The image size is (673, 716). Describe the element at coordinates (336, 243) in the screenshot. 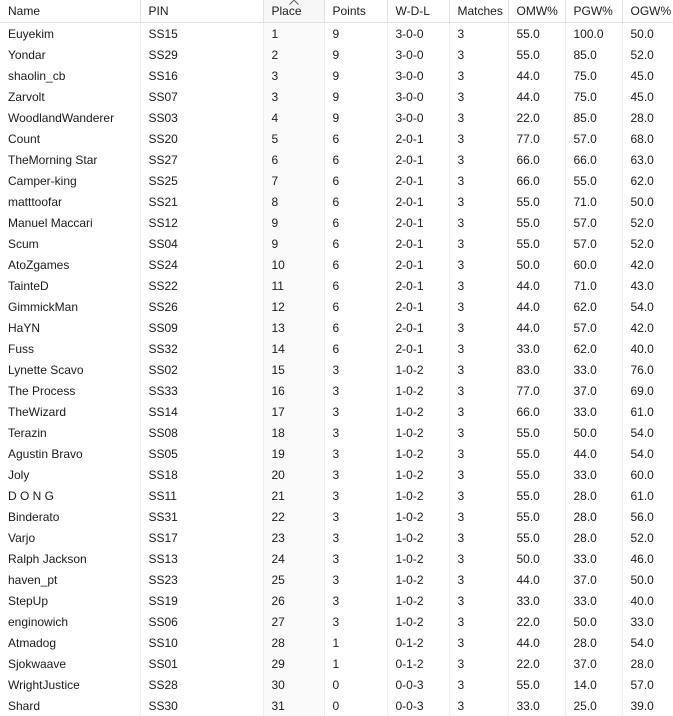

I see `table-row: ScumSS04962-0-1355.057.052.0` at that location.